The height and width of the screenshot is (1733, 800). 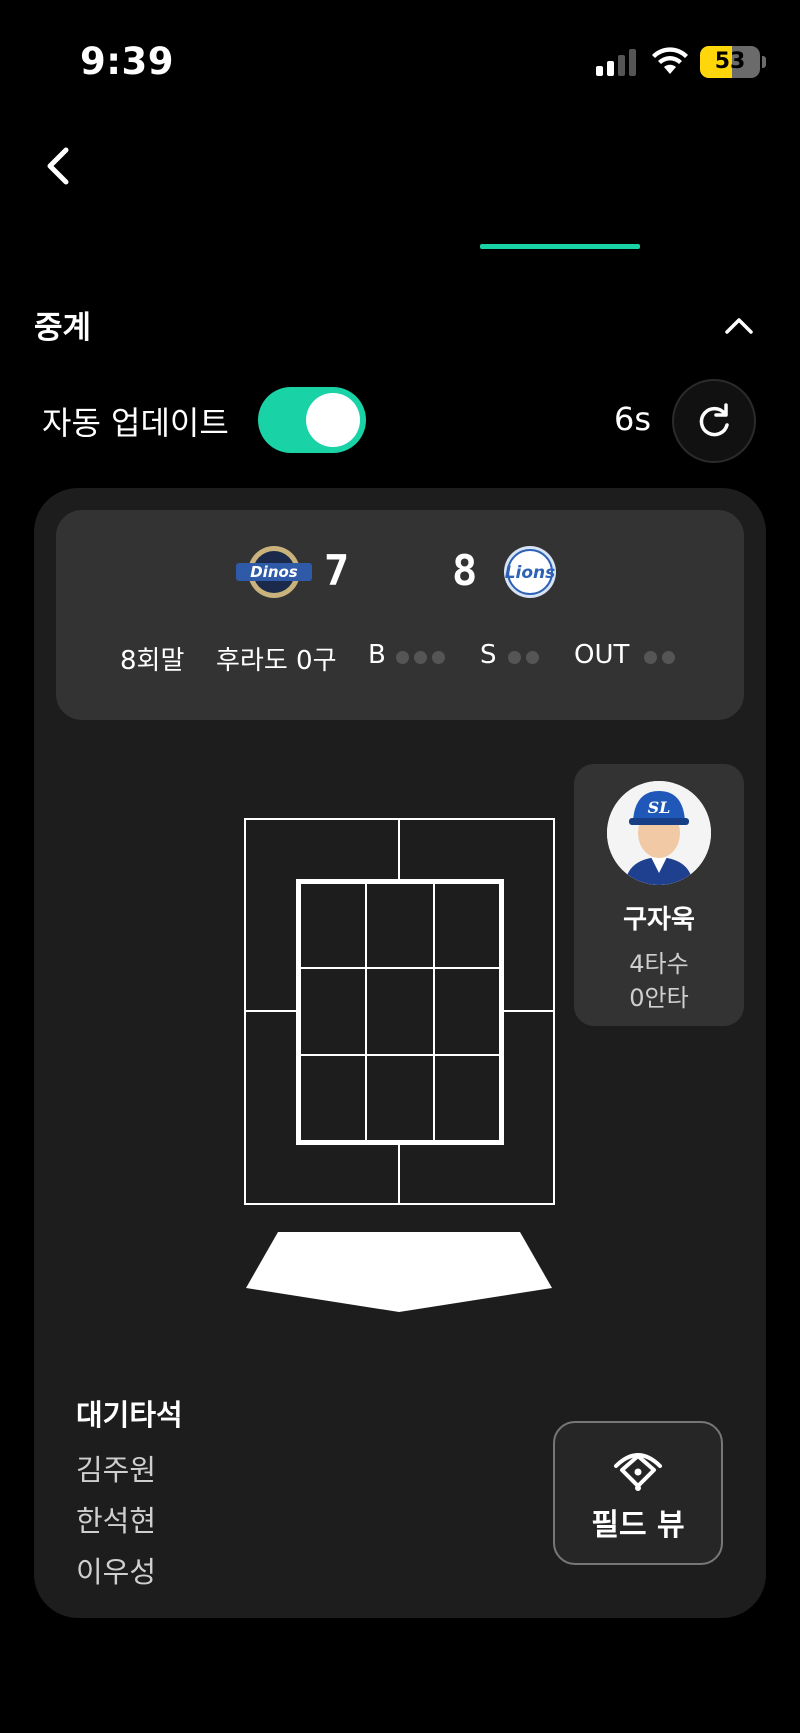 What do you see at coordinates (659, 807) in the screenshot?
I see `svg-text: SL` at bounding box center [659, 807].